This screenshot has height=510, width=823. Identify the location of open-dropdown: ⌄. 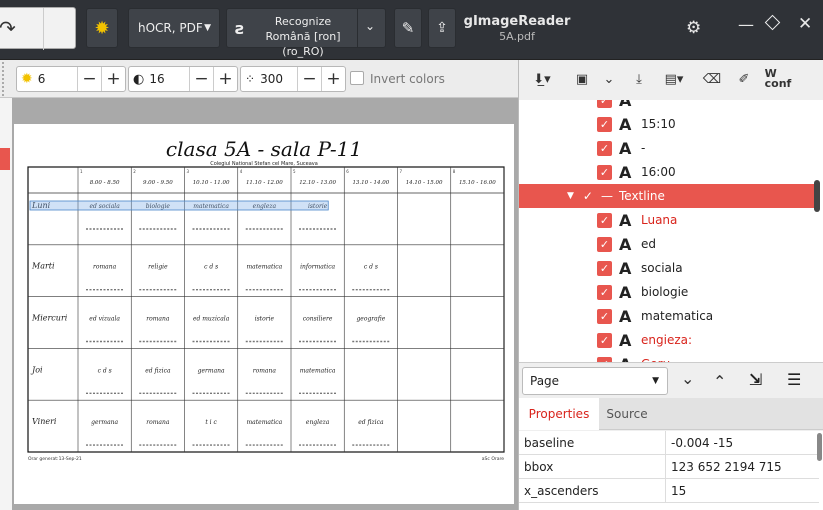
(609, 79).